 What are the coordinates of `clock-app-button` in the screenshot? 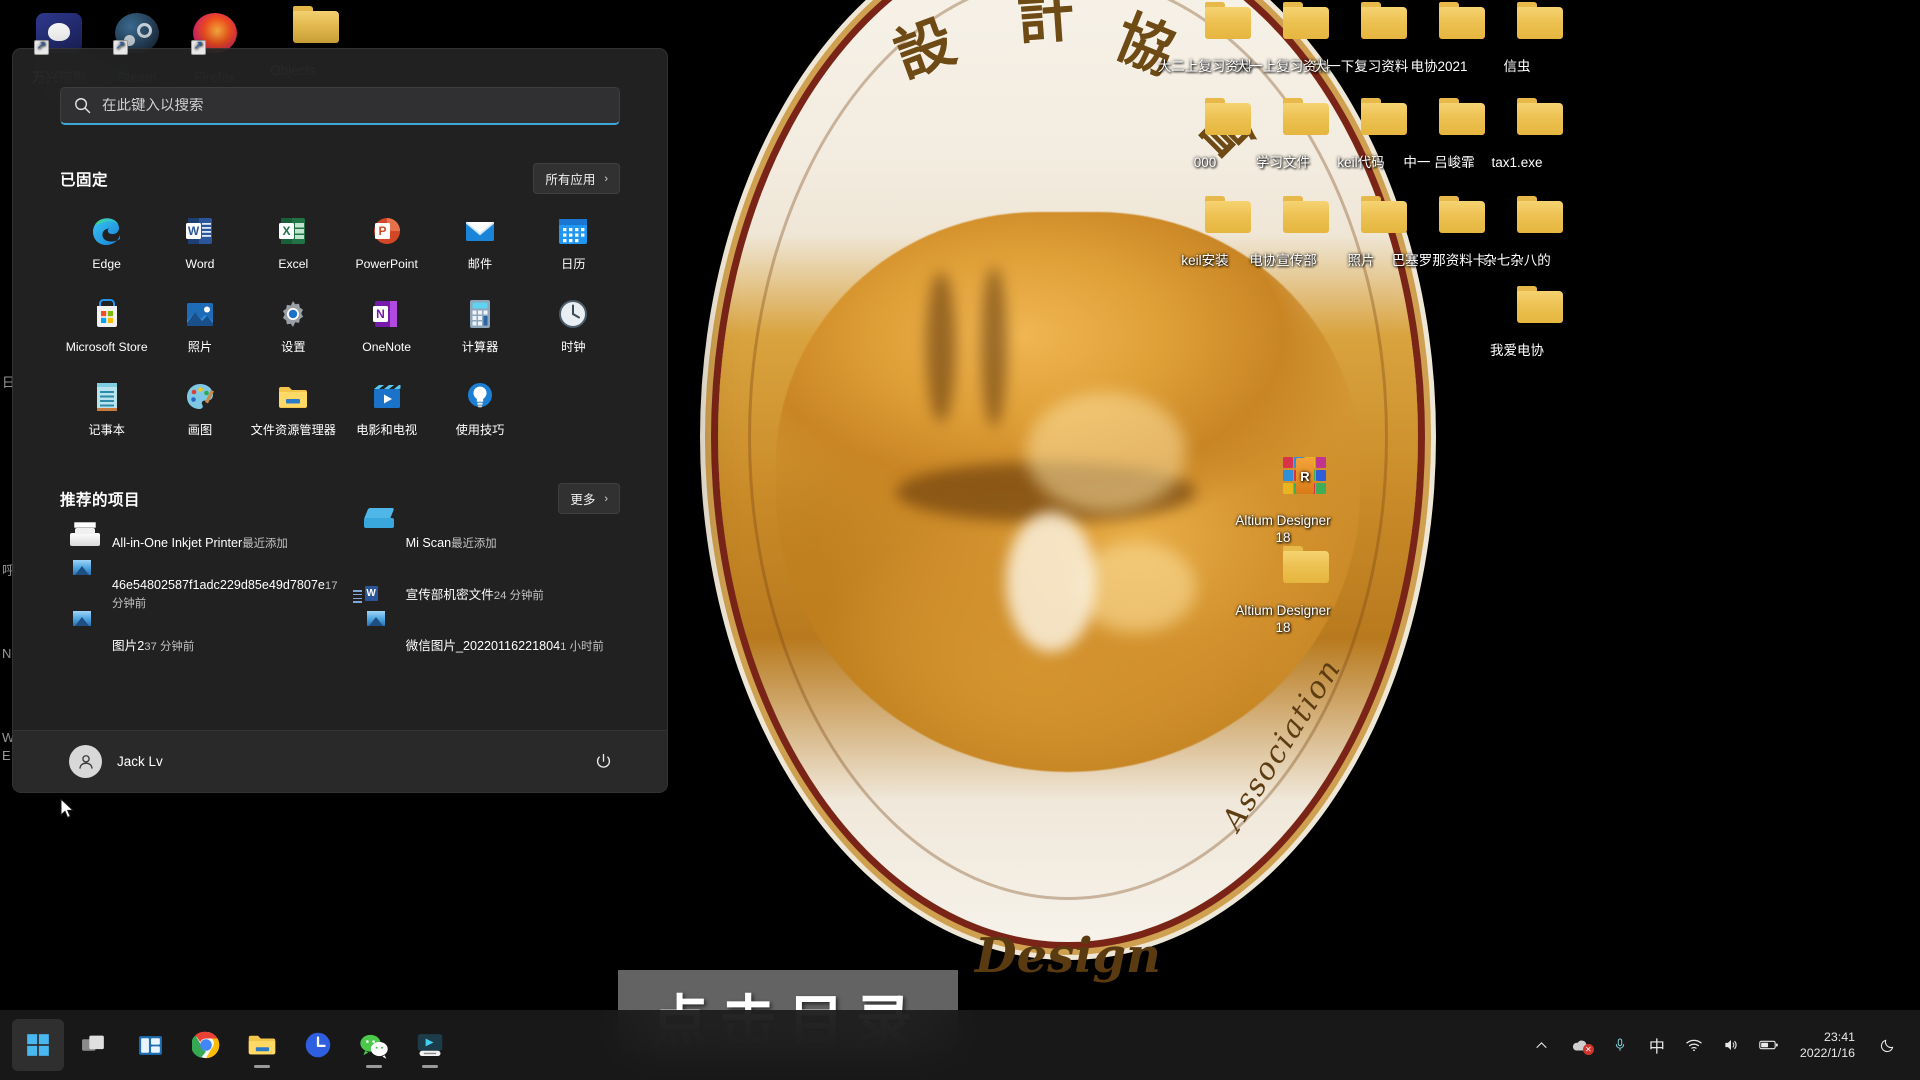 It's located at (318, 1045).